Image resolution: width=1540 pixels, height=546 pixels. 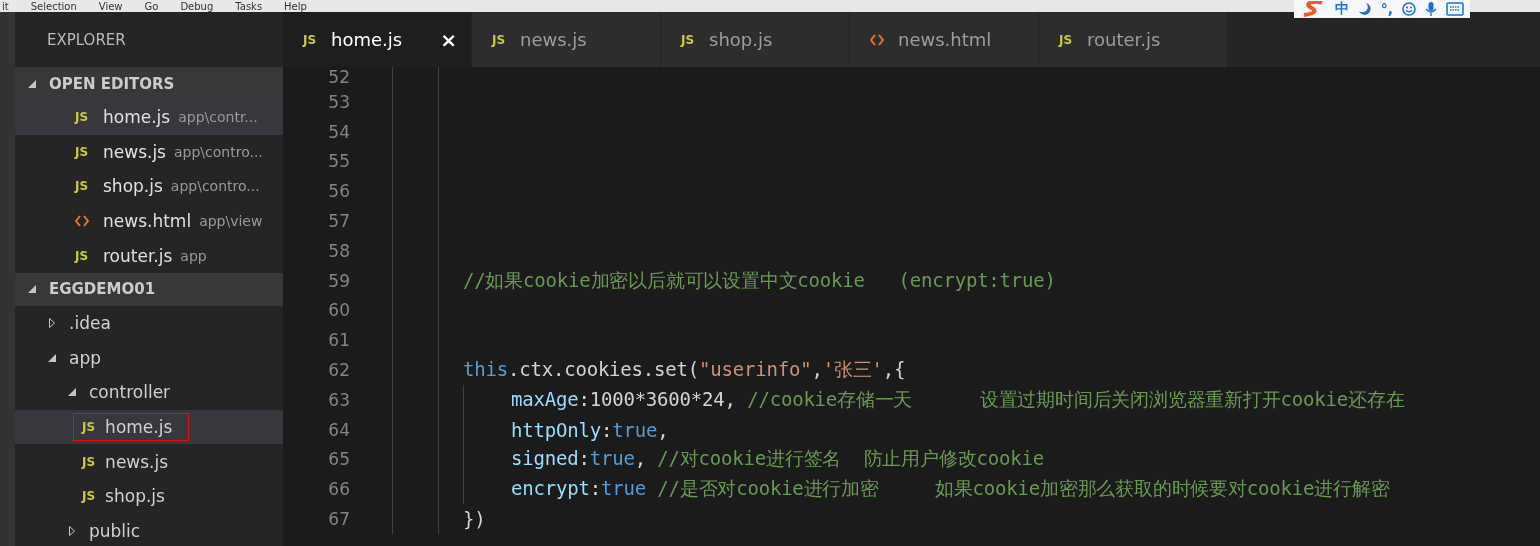 I want to click on punctuation-label: °,, so click(x=1386, y=9).